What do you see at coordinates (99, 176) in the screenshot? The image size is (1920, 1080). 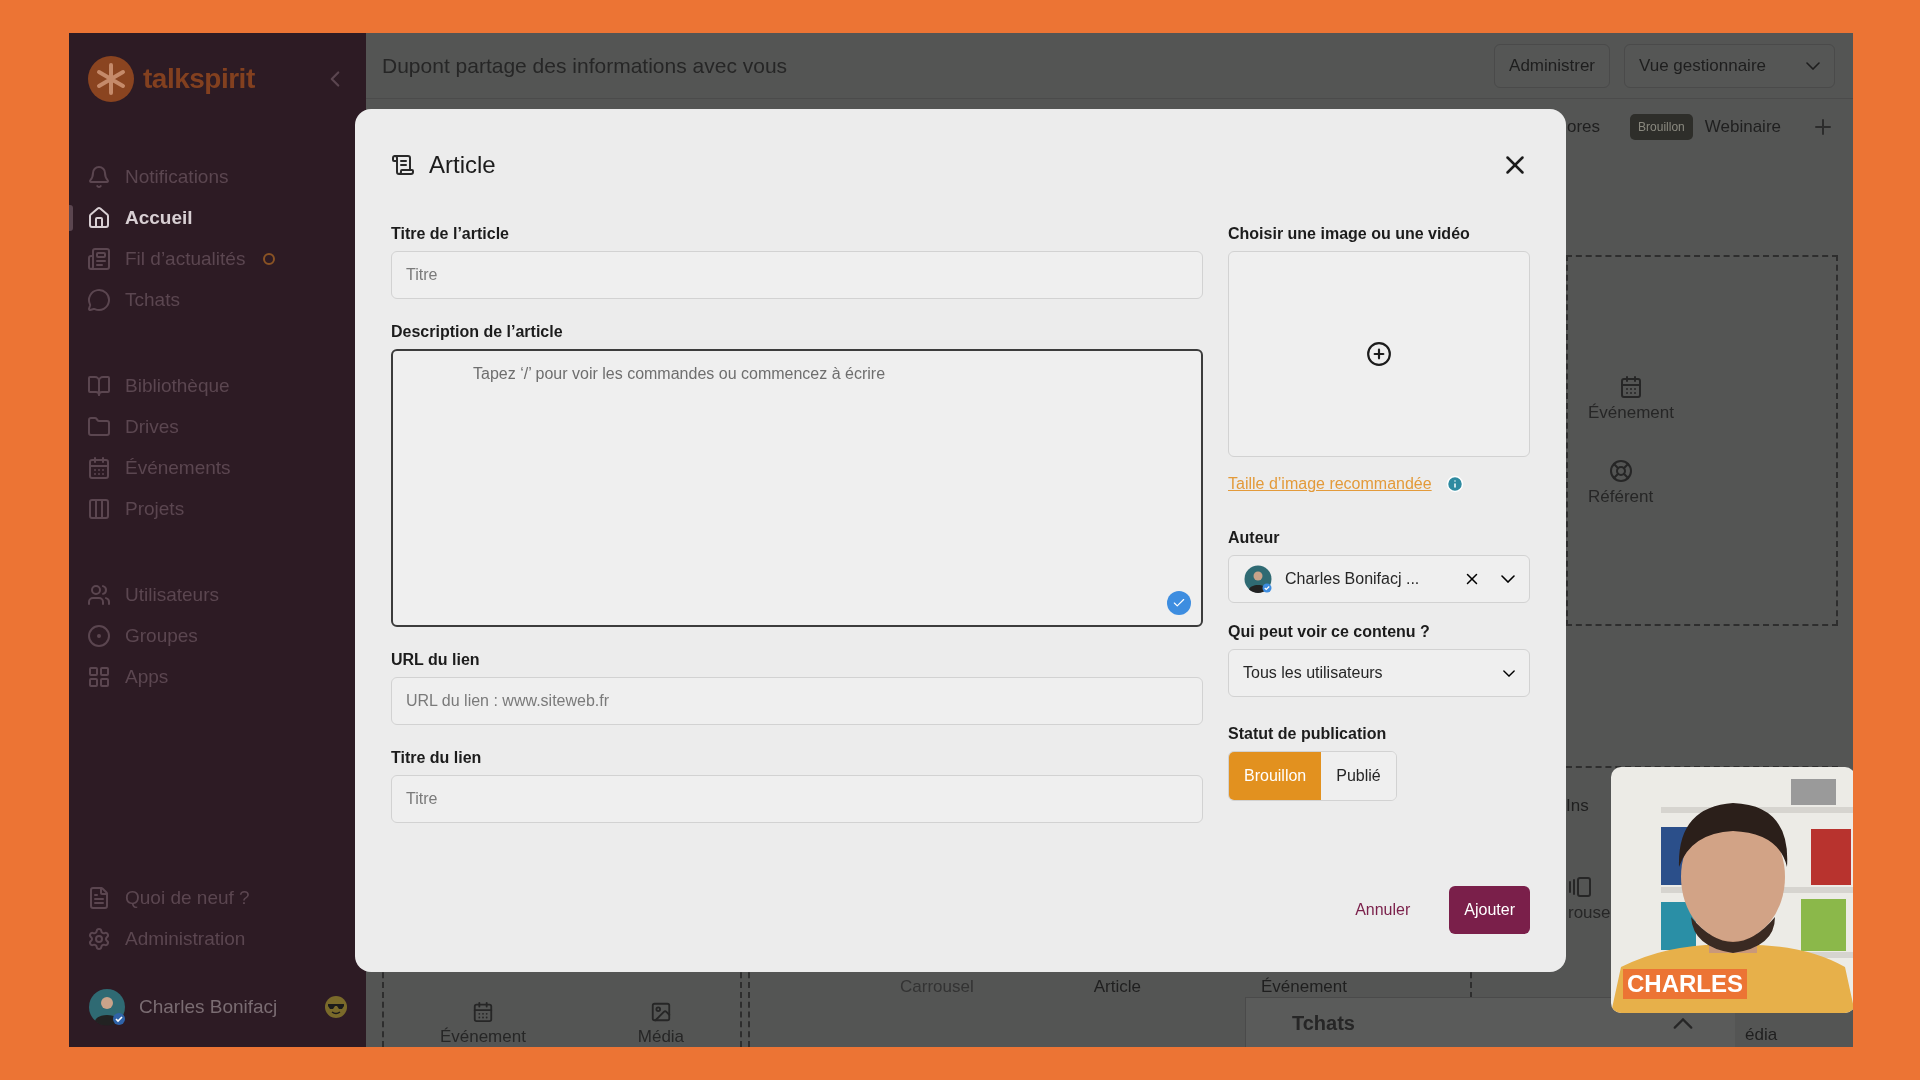 I see `bell-icon` at bounding box center [99, 176].